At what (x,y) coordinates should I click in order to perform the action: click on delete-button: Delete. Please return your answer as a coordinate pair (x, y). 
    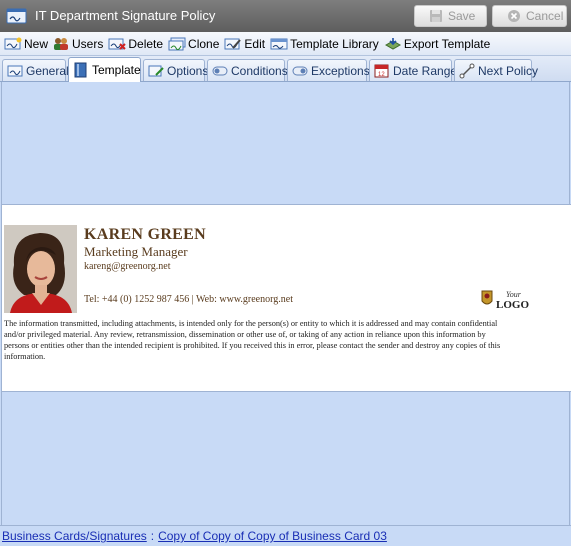
    Looking at the image, I should click on (135, 44).